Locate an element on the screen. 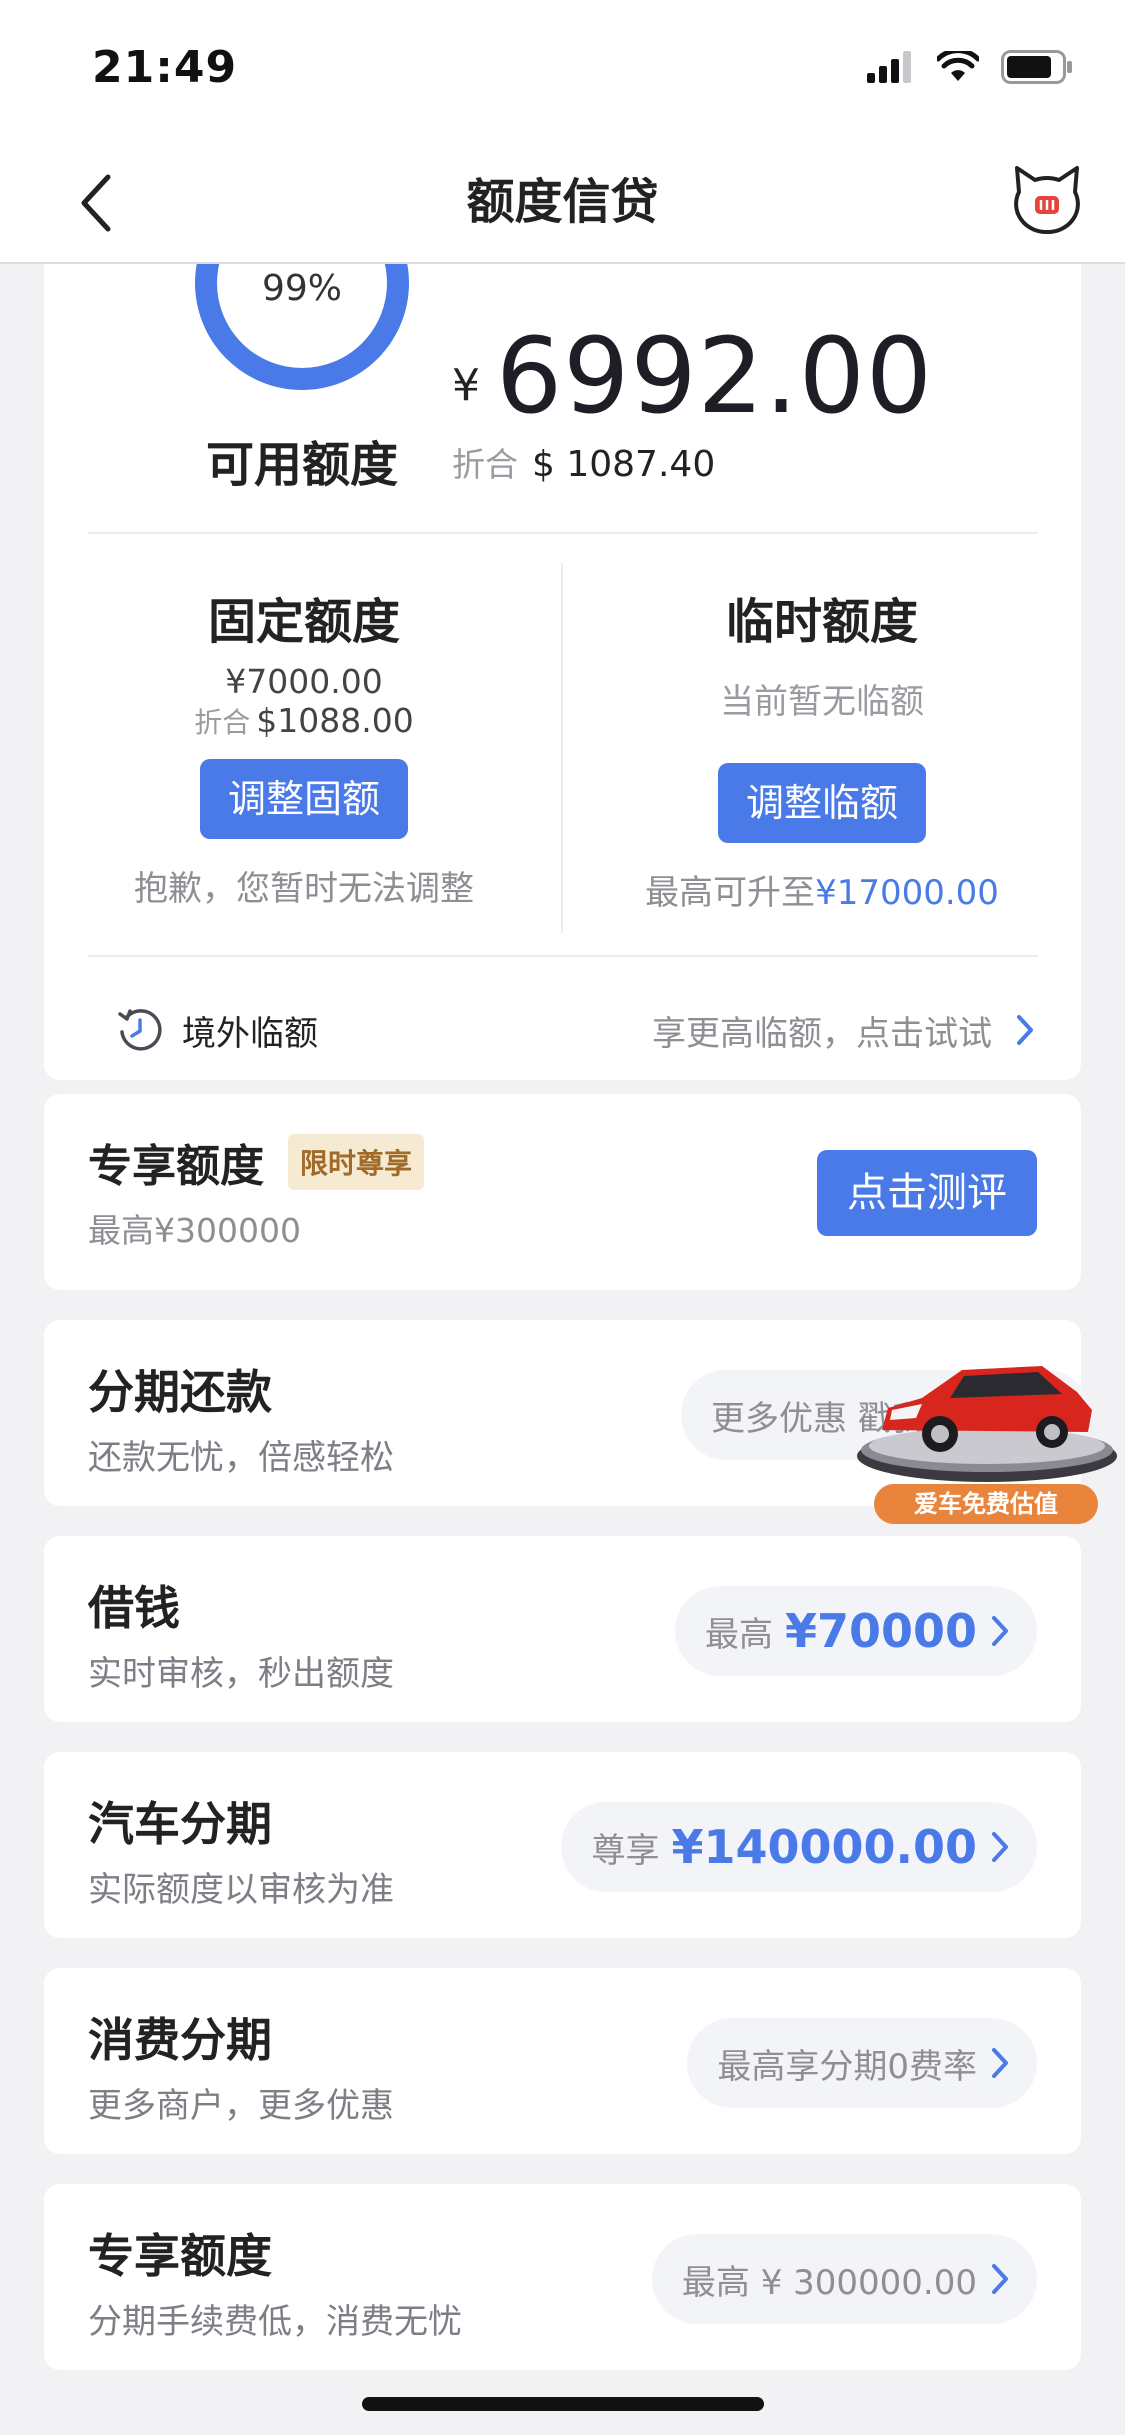 The height and width of the screenshot is (2435, 1125). page-title: 额度信贷 is located at coordinates (562, 202).